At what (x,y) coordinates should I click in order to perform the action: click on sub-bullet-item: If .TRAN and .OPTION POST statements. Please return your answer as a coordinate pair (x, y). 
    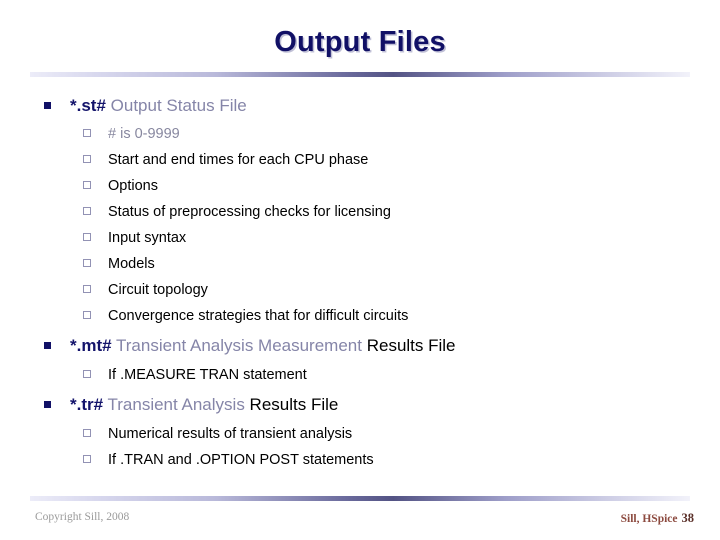
    Looking at the image, I should click on (360, 460).